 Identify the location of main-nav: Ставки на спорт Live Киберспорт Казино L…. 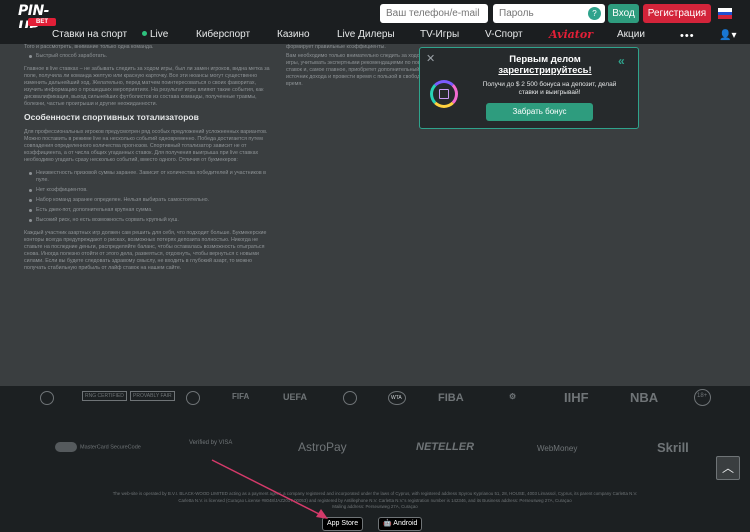
(375, 36).